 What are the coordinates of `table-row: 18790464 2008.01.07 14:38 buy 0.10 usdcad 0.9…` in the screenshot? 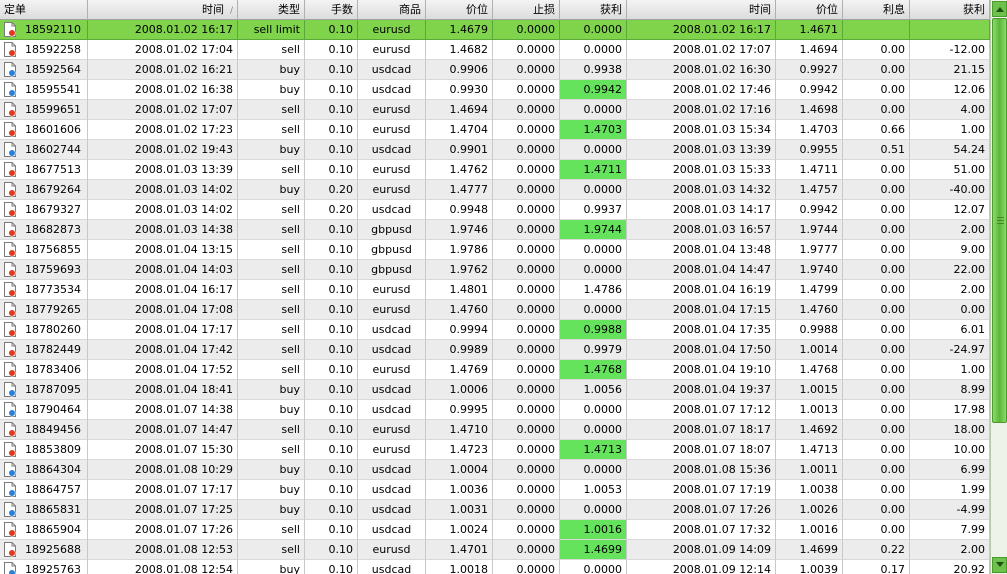 It's located at (495, 410).